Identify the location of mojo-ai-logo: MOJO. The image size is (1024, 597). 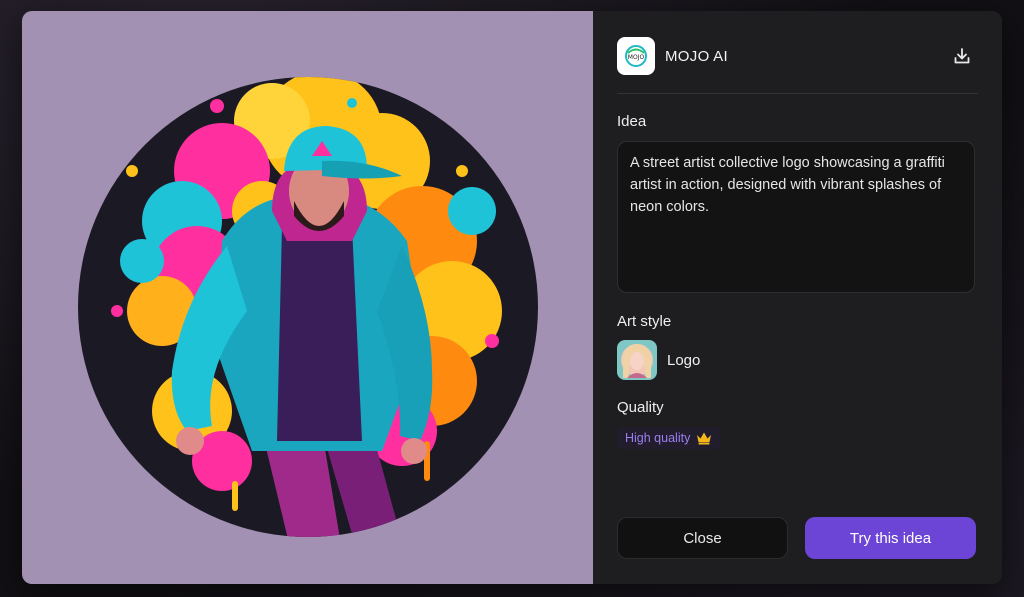
(636, 56).